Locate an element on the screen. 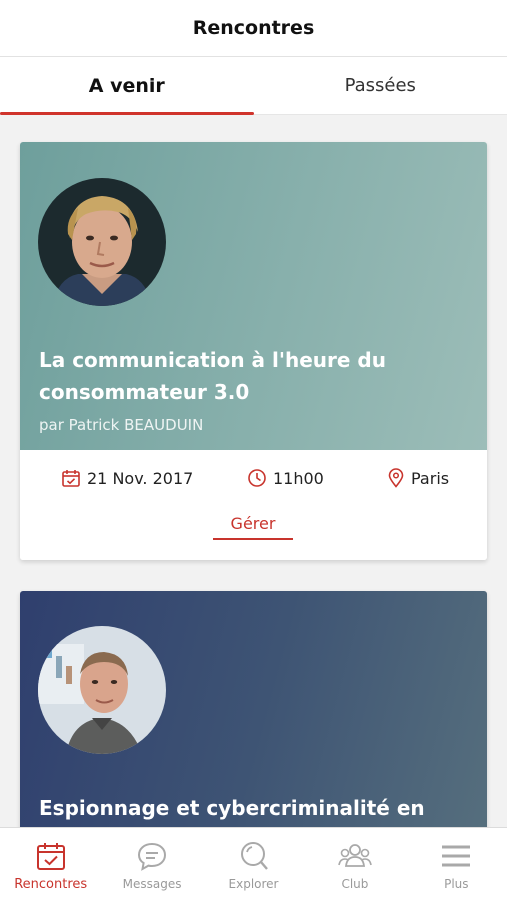  tab-past: Passées is located at coordinates (380, 85).